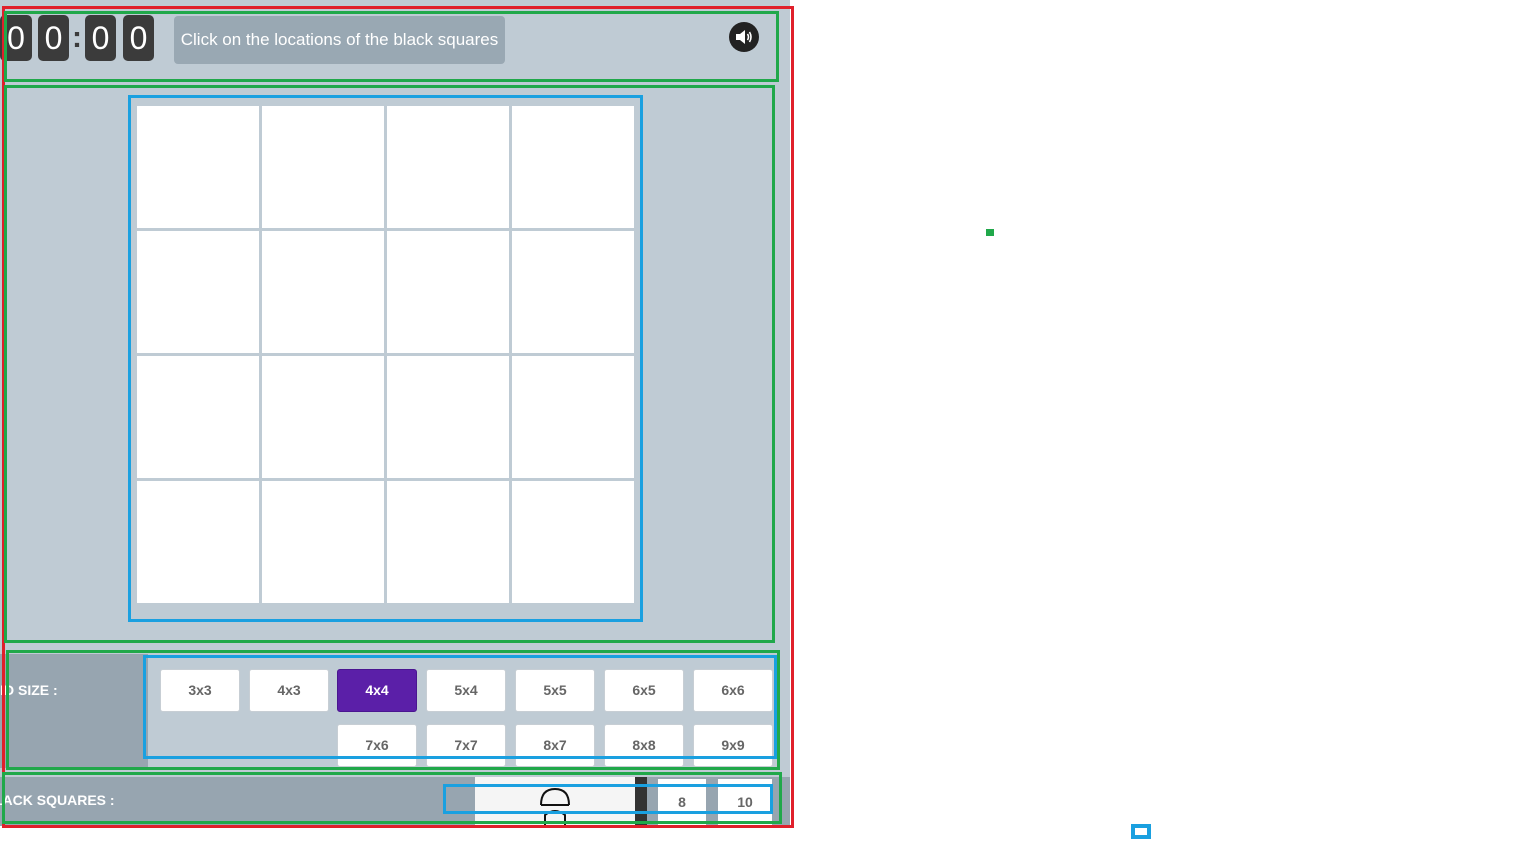 The height and width of the screenshot is (864, 1536). I want to click on speaker-icon, so click(744, 37).